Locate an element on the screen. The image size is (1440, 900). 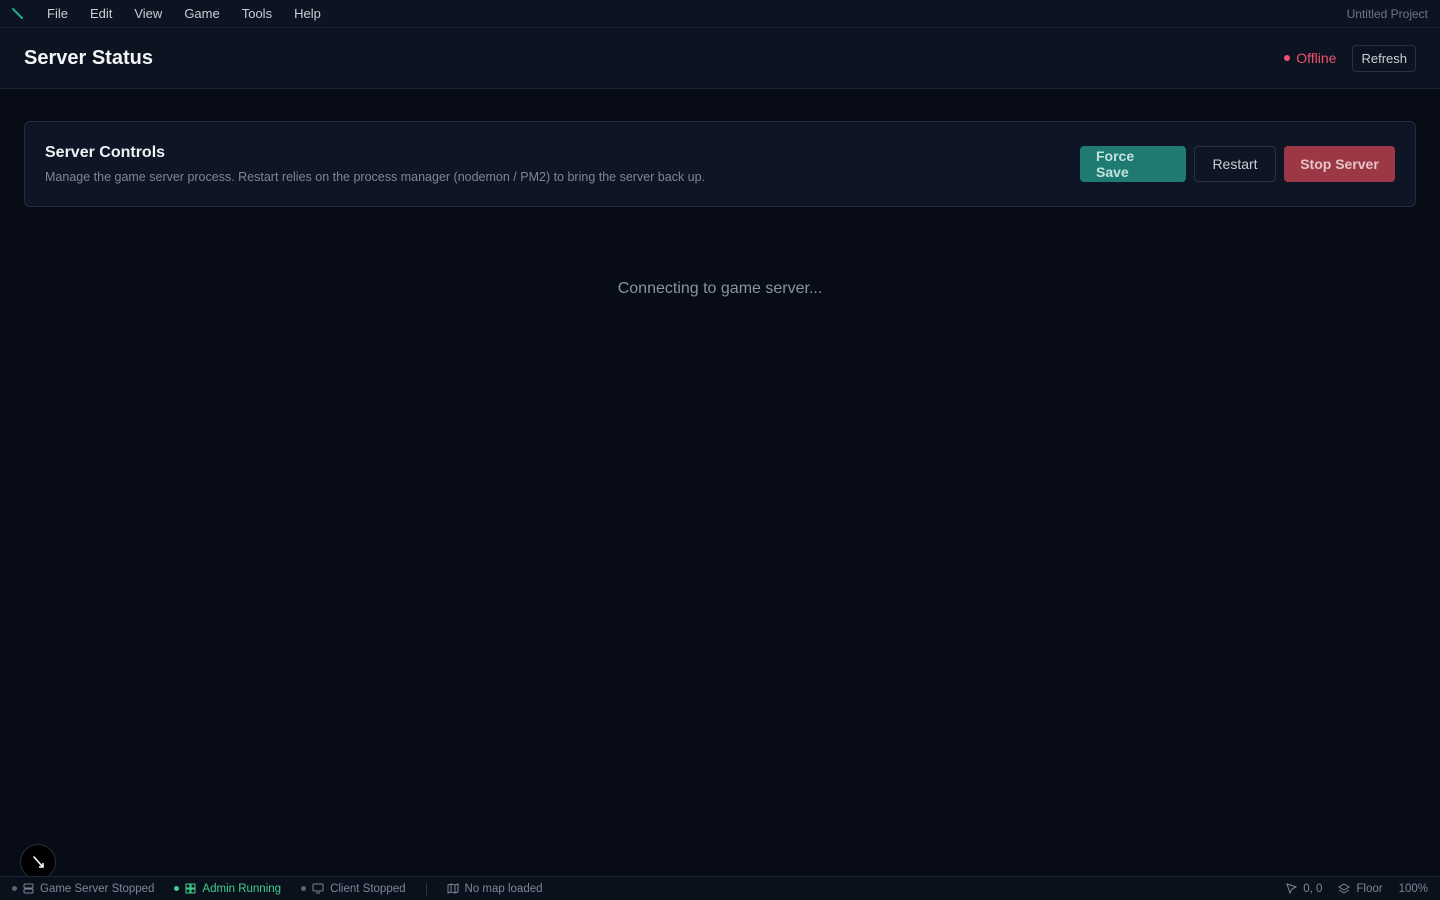
client-status: Client Stopped is located at coordinates (353, 888).